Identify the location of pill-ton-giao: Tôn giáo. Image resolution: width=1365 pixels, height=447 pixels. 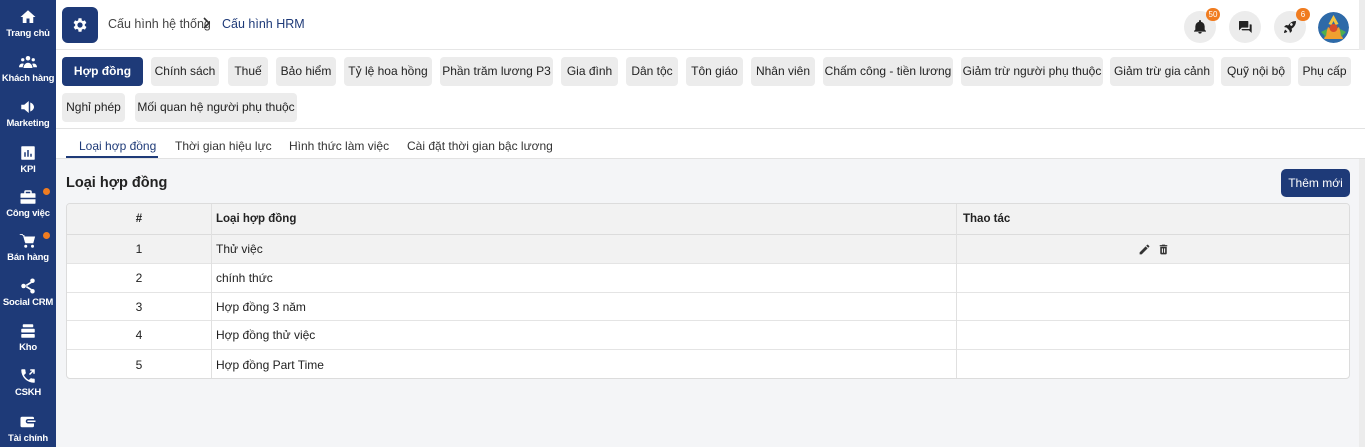
(714, 71).